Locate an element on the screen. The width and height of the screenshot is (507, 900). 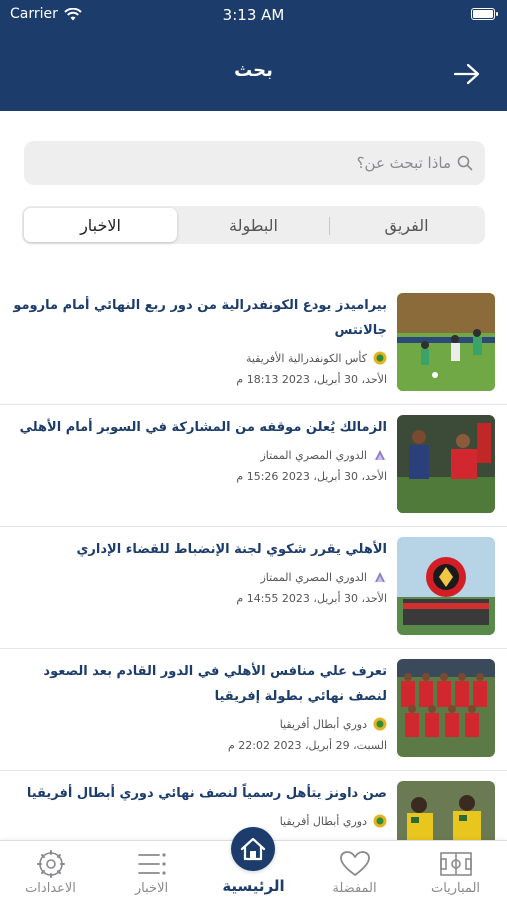
heart-icon is located at coordinates (354, 863).